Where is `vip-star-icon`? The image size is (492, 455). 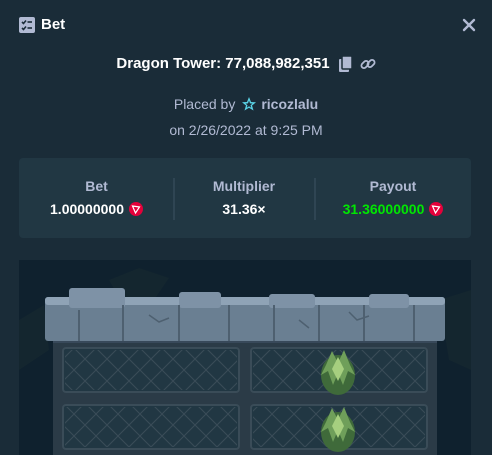 vip-star-icon is located at coordinates (249, 104).